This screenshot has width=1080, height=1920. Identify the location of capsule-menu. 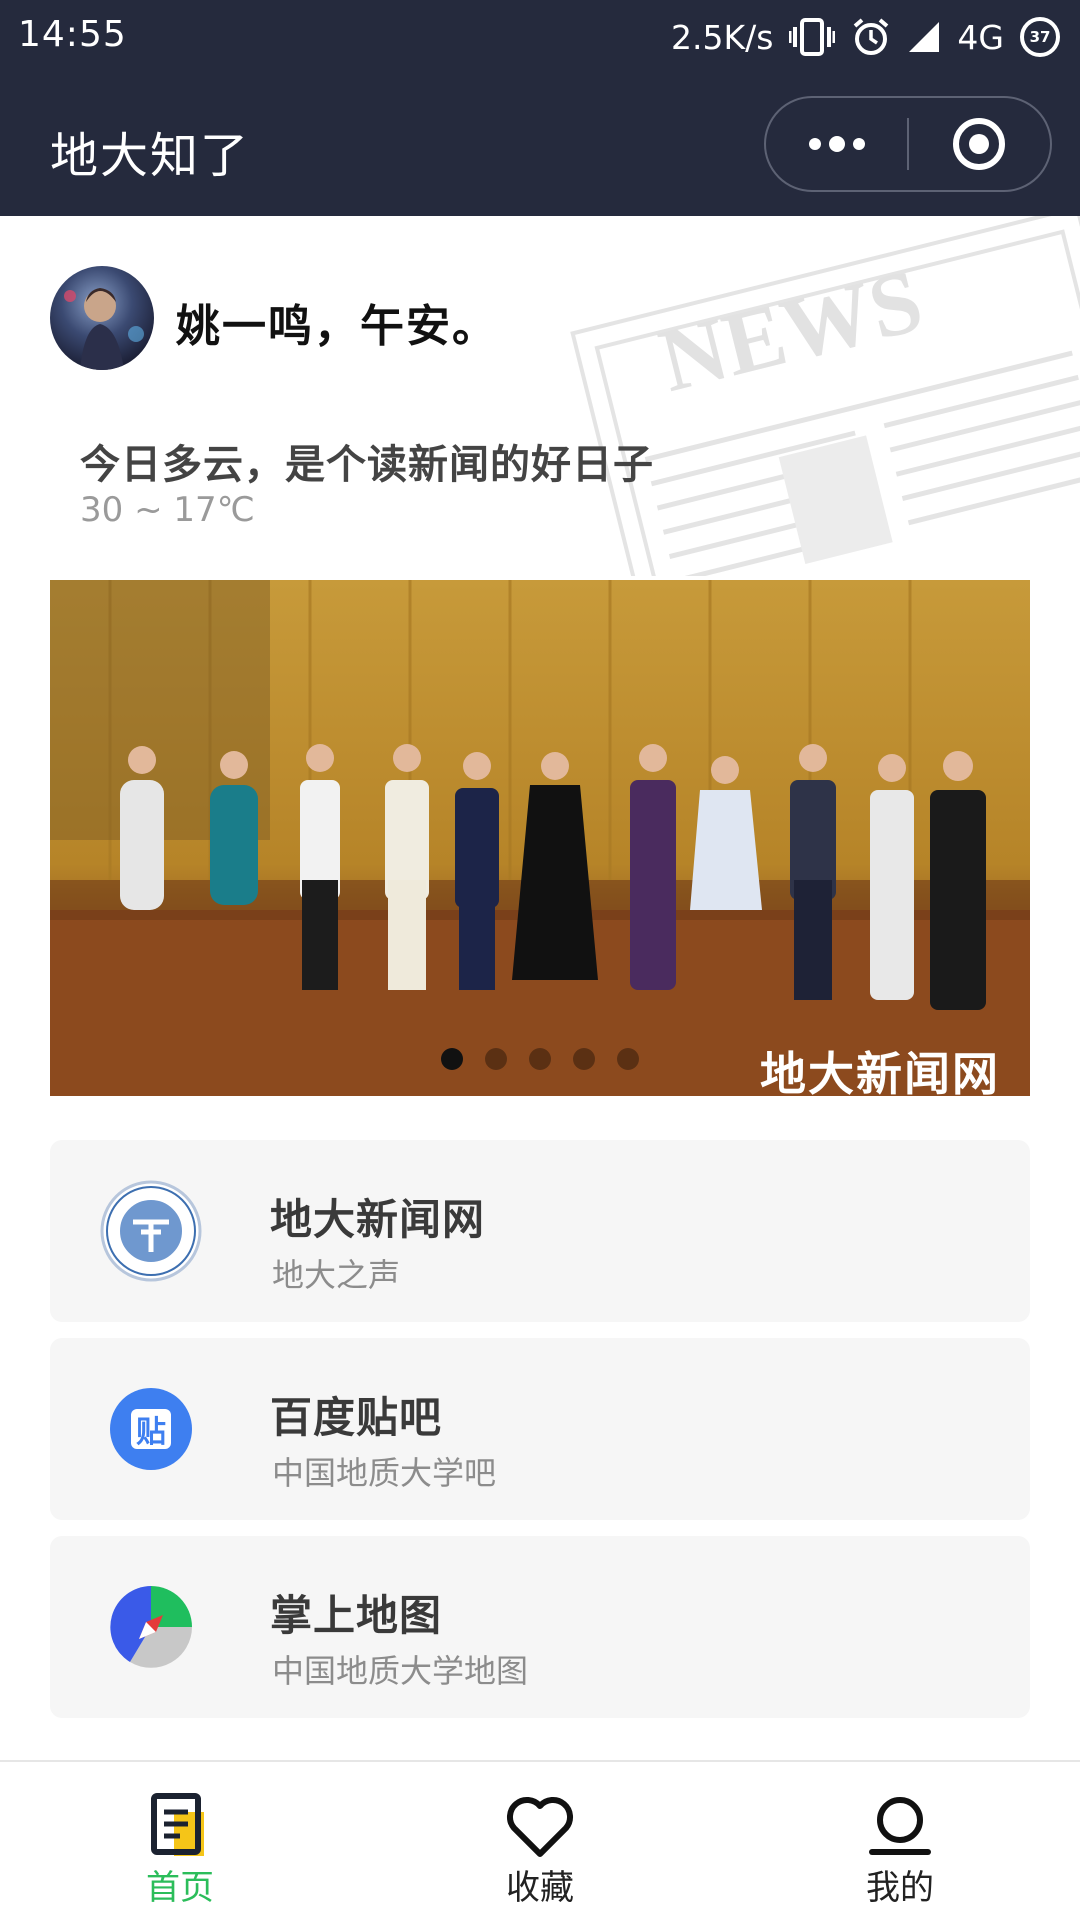
(908, 144).